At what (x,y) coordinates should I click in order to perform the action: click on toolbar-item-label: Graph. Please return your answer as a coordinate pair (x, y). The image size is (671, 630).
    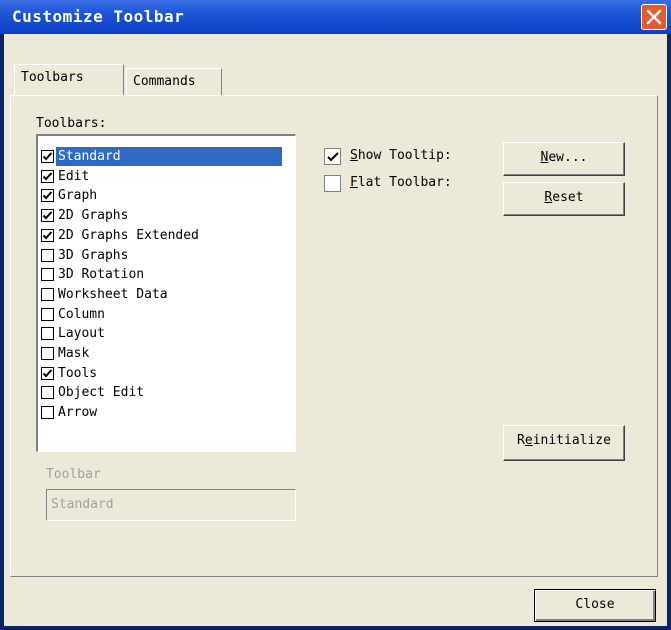
    Looking at the image, I should click on (78, 196).